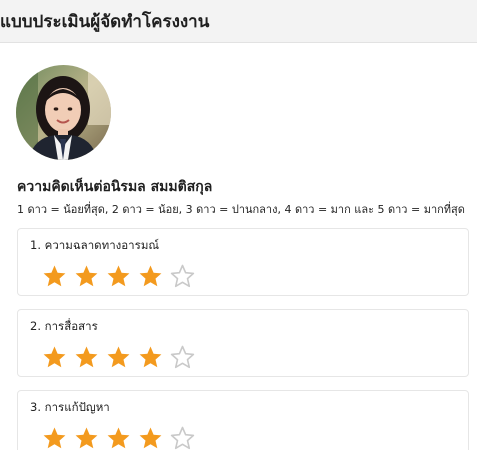  I want to click on question-card: 2. การสื่อสาร, so click(243, 343).